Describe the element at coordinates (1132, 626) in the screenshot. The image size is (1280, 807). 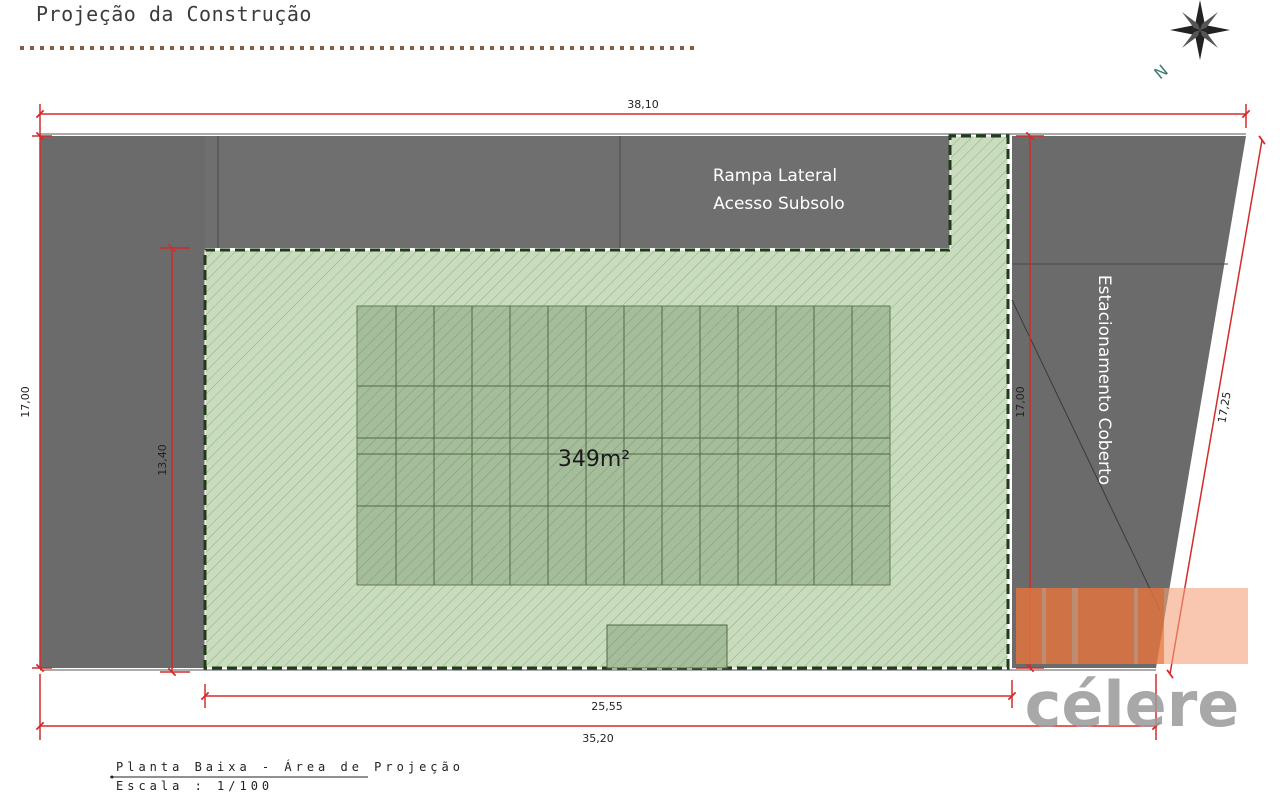
I see `celere-logo` at that location.